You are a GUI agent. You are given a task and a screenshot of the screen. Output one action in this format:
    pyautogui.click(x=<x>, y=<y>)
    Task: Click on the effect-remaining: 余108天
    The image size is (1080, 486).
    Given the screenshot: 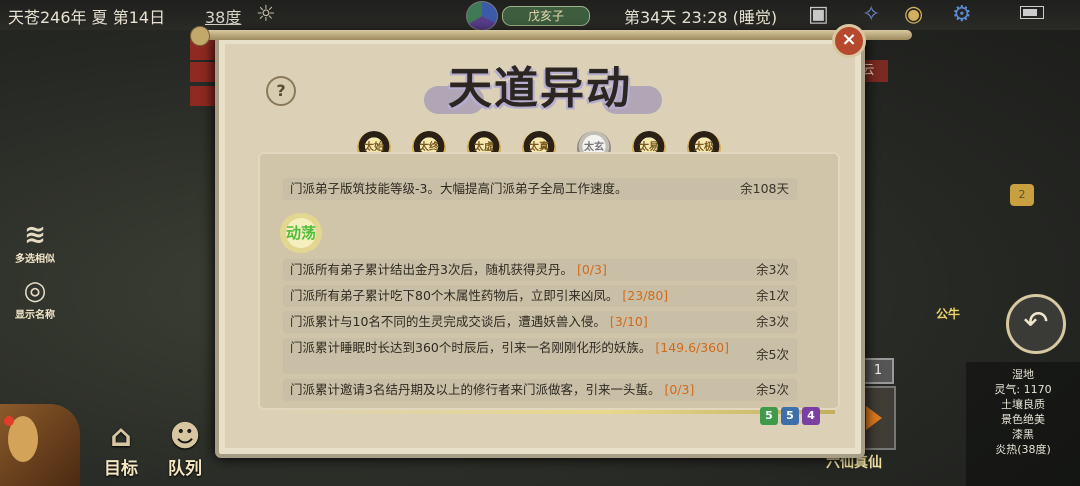 What is the action you would take?
    pyautogui.click(x=764, y=188)
    